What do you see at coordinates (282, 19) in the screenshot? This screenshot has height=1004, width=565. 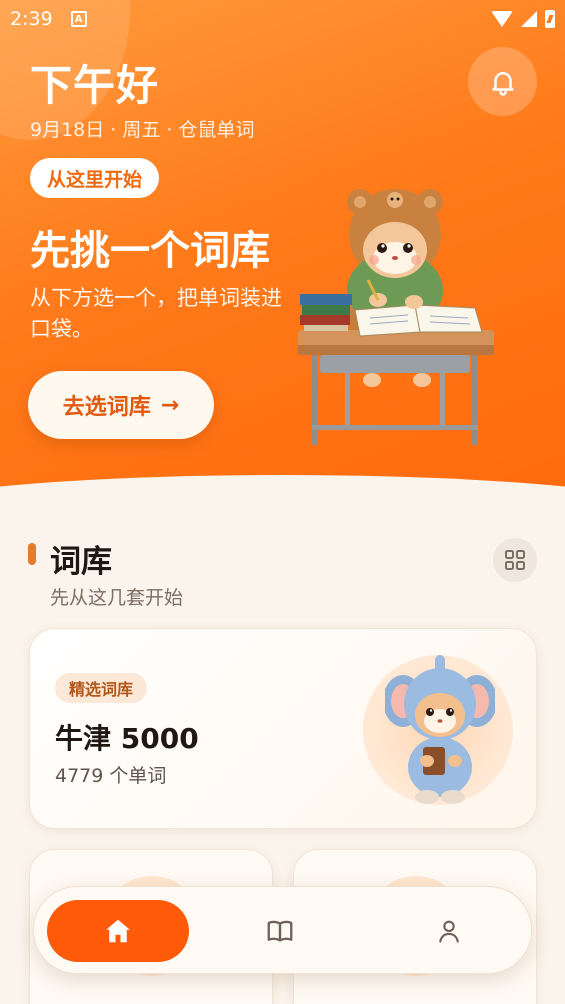 I see `status-bar: 2:39 A` at bounding box center [282, 19].